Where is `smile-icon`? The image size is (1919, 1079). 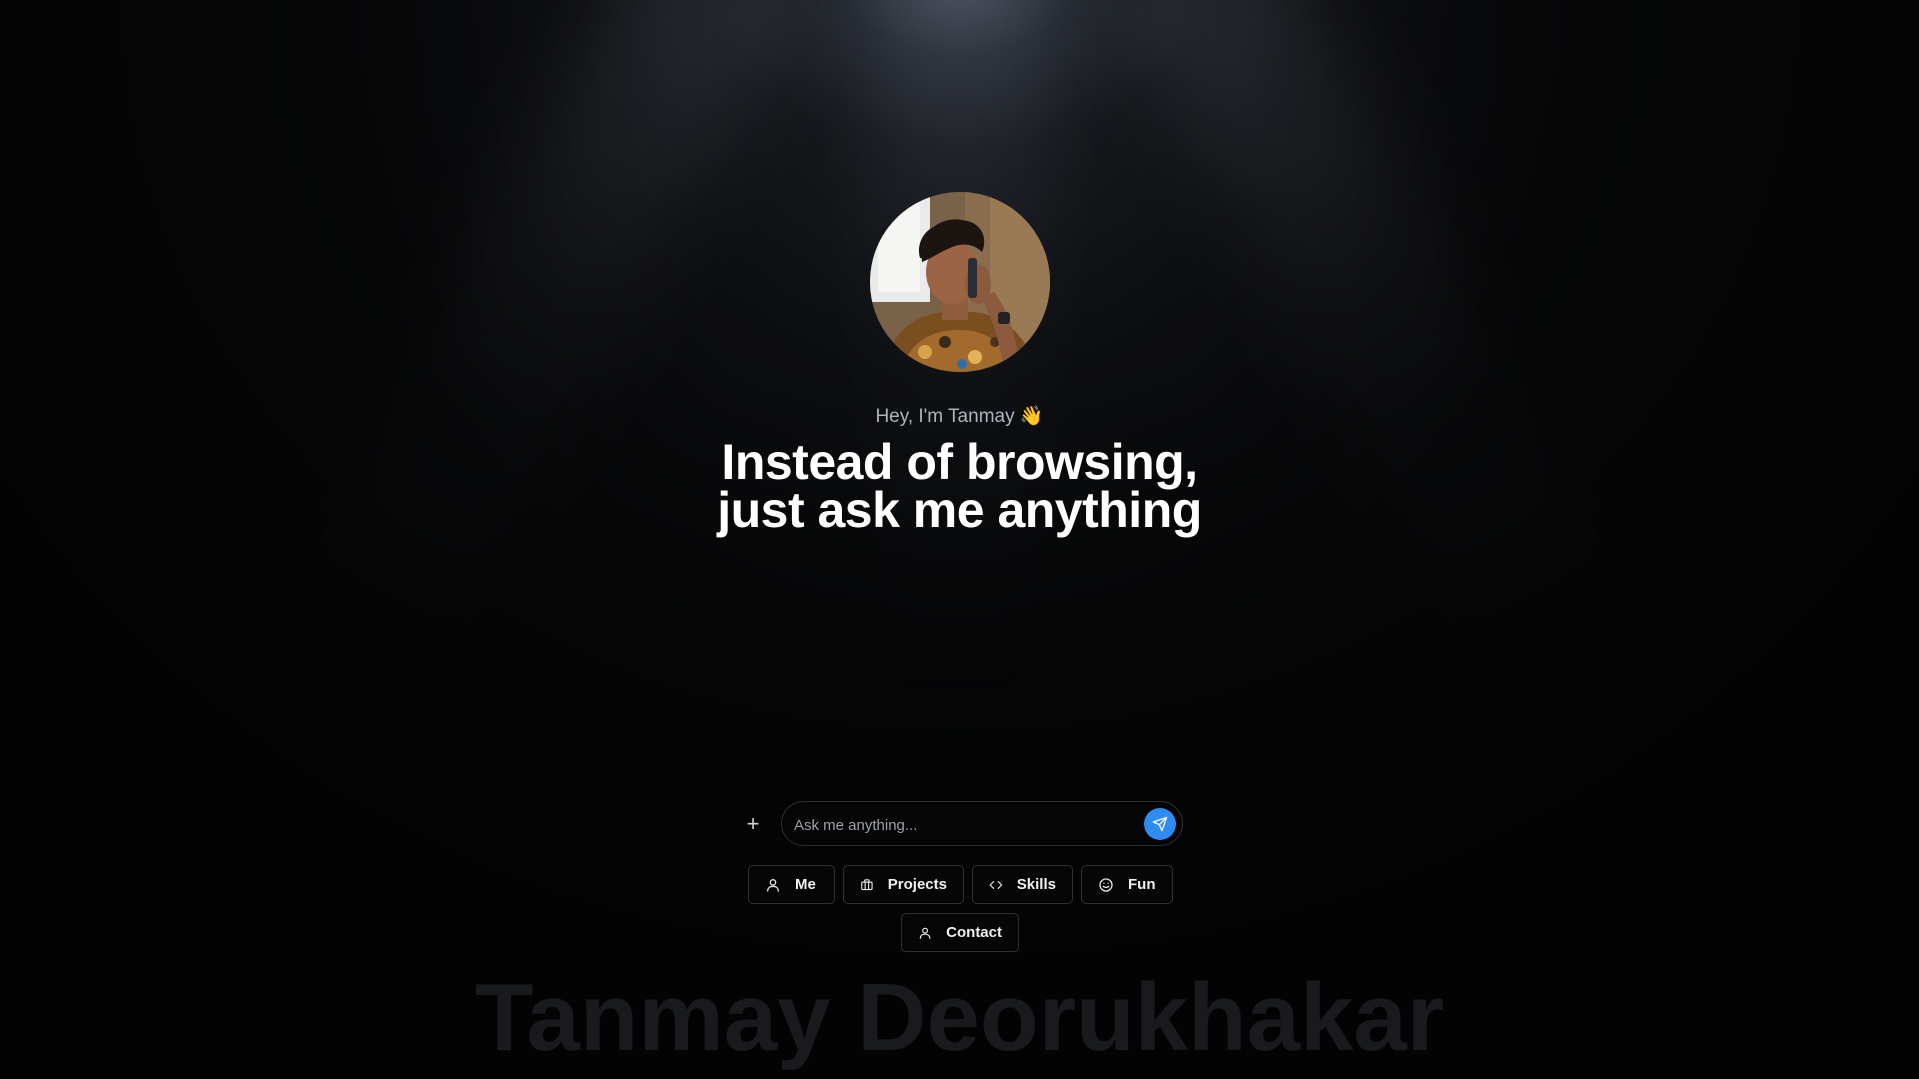 smile-icon is located at coordinates (1106, 884).